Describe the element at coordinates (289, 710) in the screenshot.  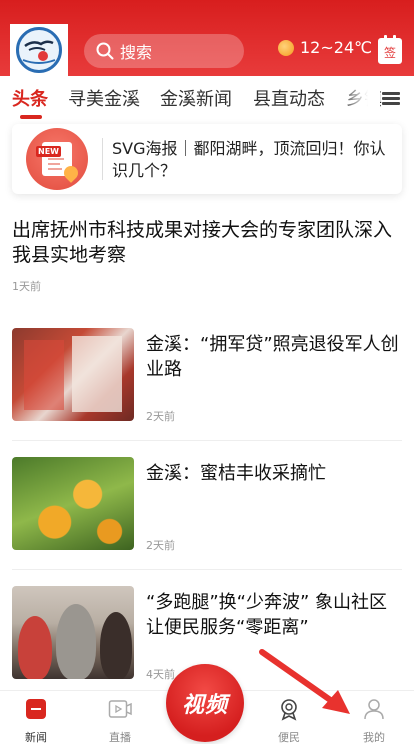
I see `service-icon` at that location.